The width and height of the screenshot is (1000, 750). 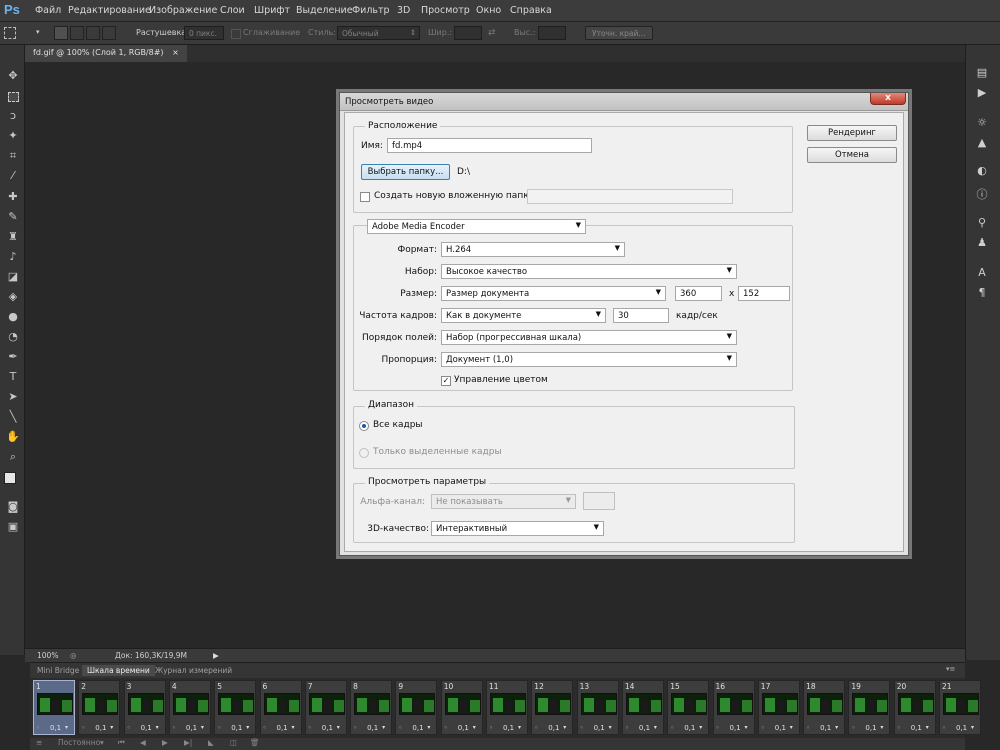 I want to click on create-subfolder-checkbox, so click(x=365, y=197).